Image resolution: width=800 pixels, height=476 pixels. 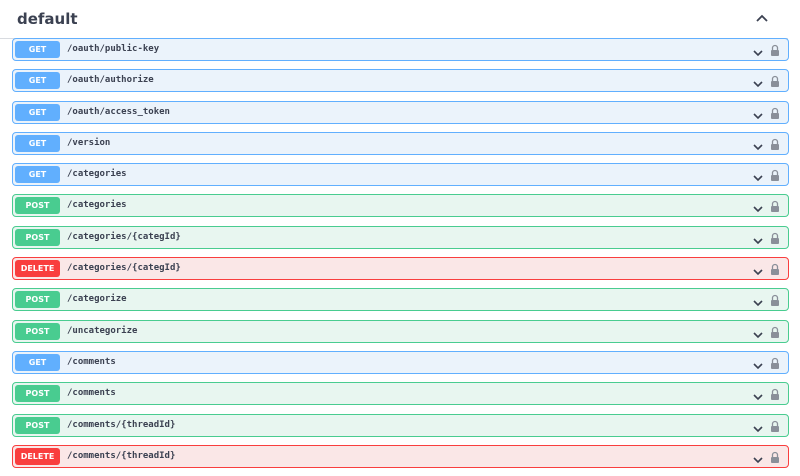 What do you see at coordinates (400, 394) in the screenshot?
I see `operation-row: POST/comments` at bounding box center [400, 394].